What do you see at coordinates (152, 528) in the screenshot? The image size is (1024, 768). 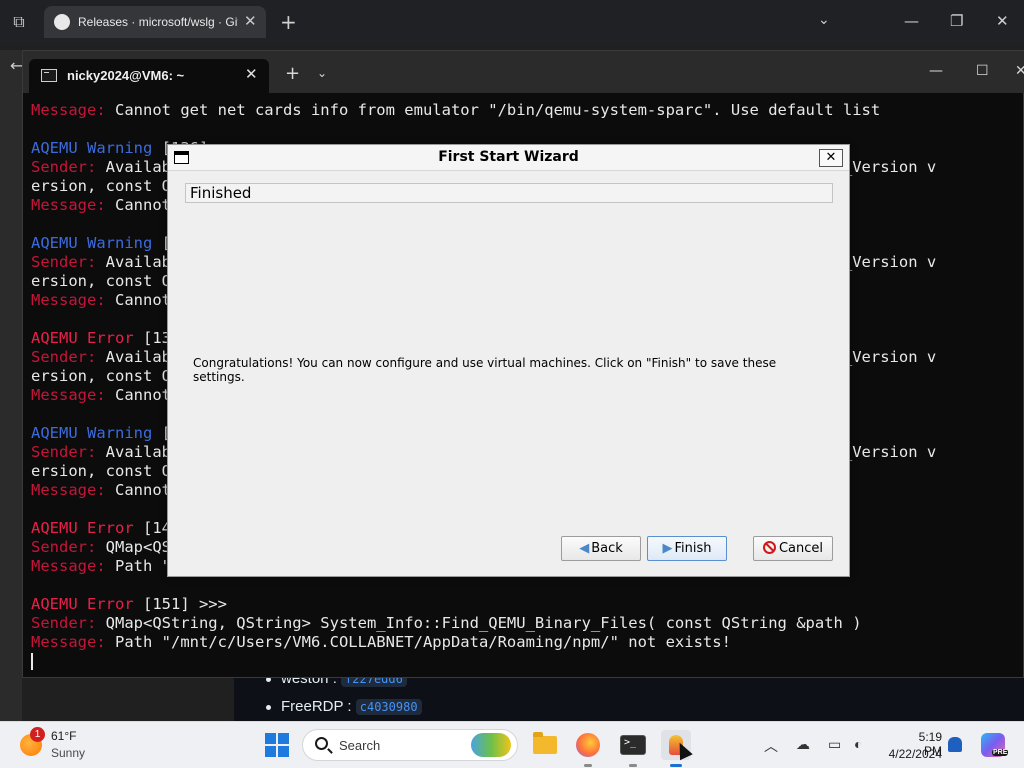 I see `terminal-text: [14` at bounding box center [152, 528].